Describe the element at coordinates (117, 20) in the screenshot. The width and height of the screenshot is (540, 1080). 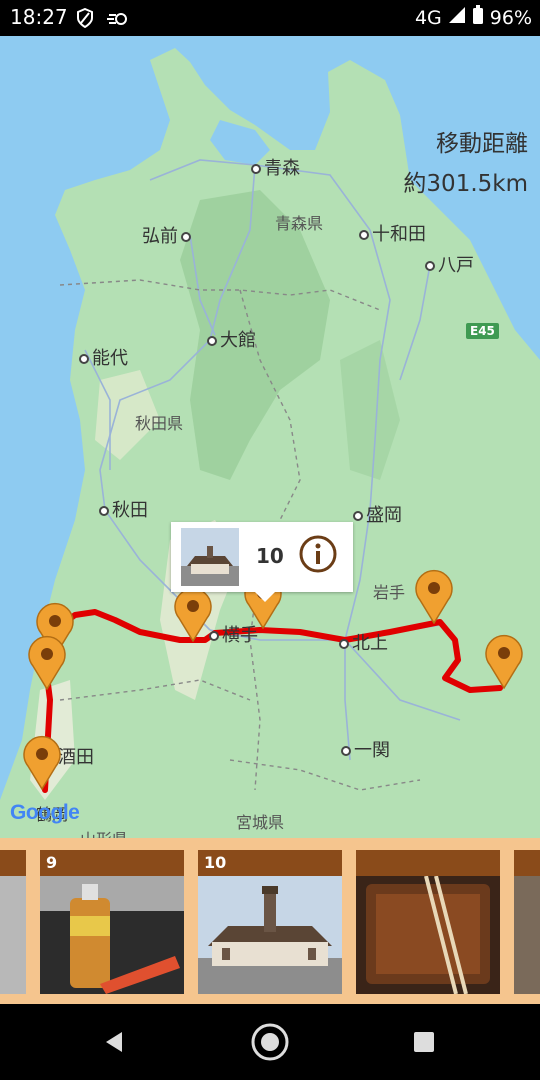
I see `data-saver-icon` at that location.